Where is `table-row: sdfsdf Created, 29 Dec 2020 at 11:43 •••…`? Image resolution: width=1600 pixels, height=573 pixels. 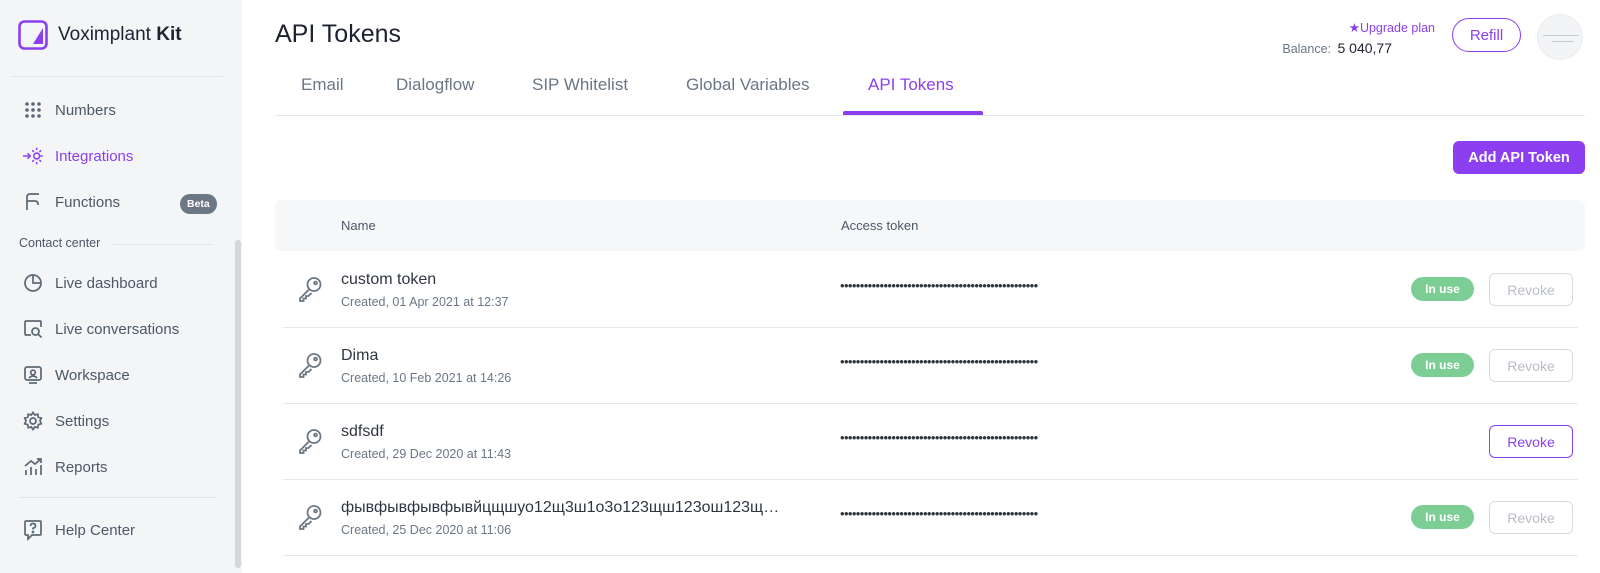 table-row: sdfsdf Created, 29 Dec 2020 at 11:43 •••… is located at coordinates (930, 442).